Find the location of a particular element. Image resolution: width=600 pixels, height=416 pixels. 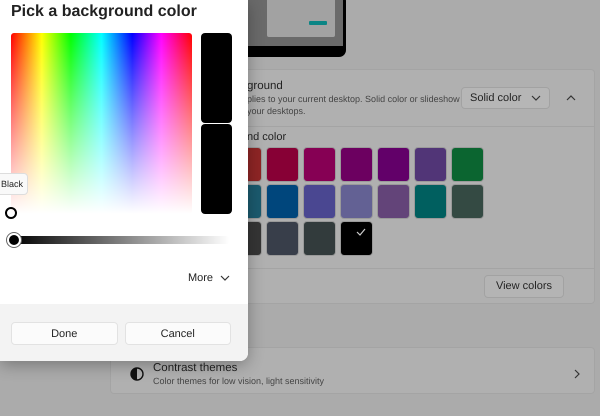

setting-description: your desktops. is located at coordinates (277, 111).